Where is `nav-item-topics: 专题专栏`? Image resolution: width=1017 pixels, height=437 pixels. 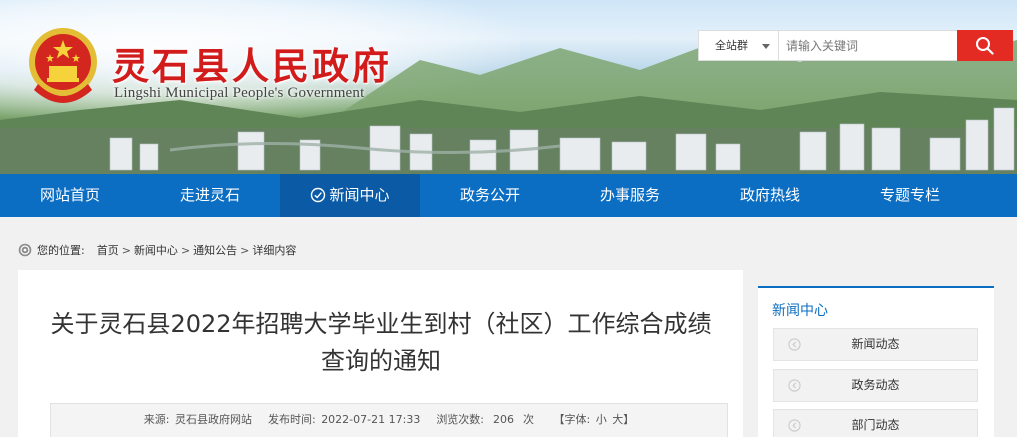 nav-item-topics: 专题专栏 is located at coordinates (910, 195).